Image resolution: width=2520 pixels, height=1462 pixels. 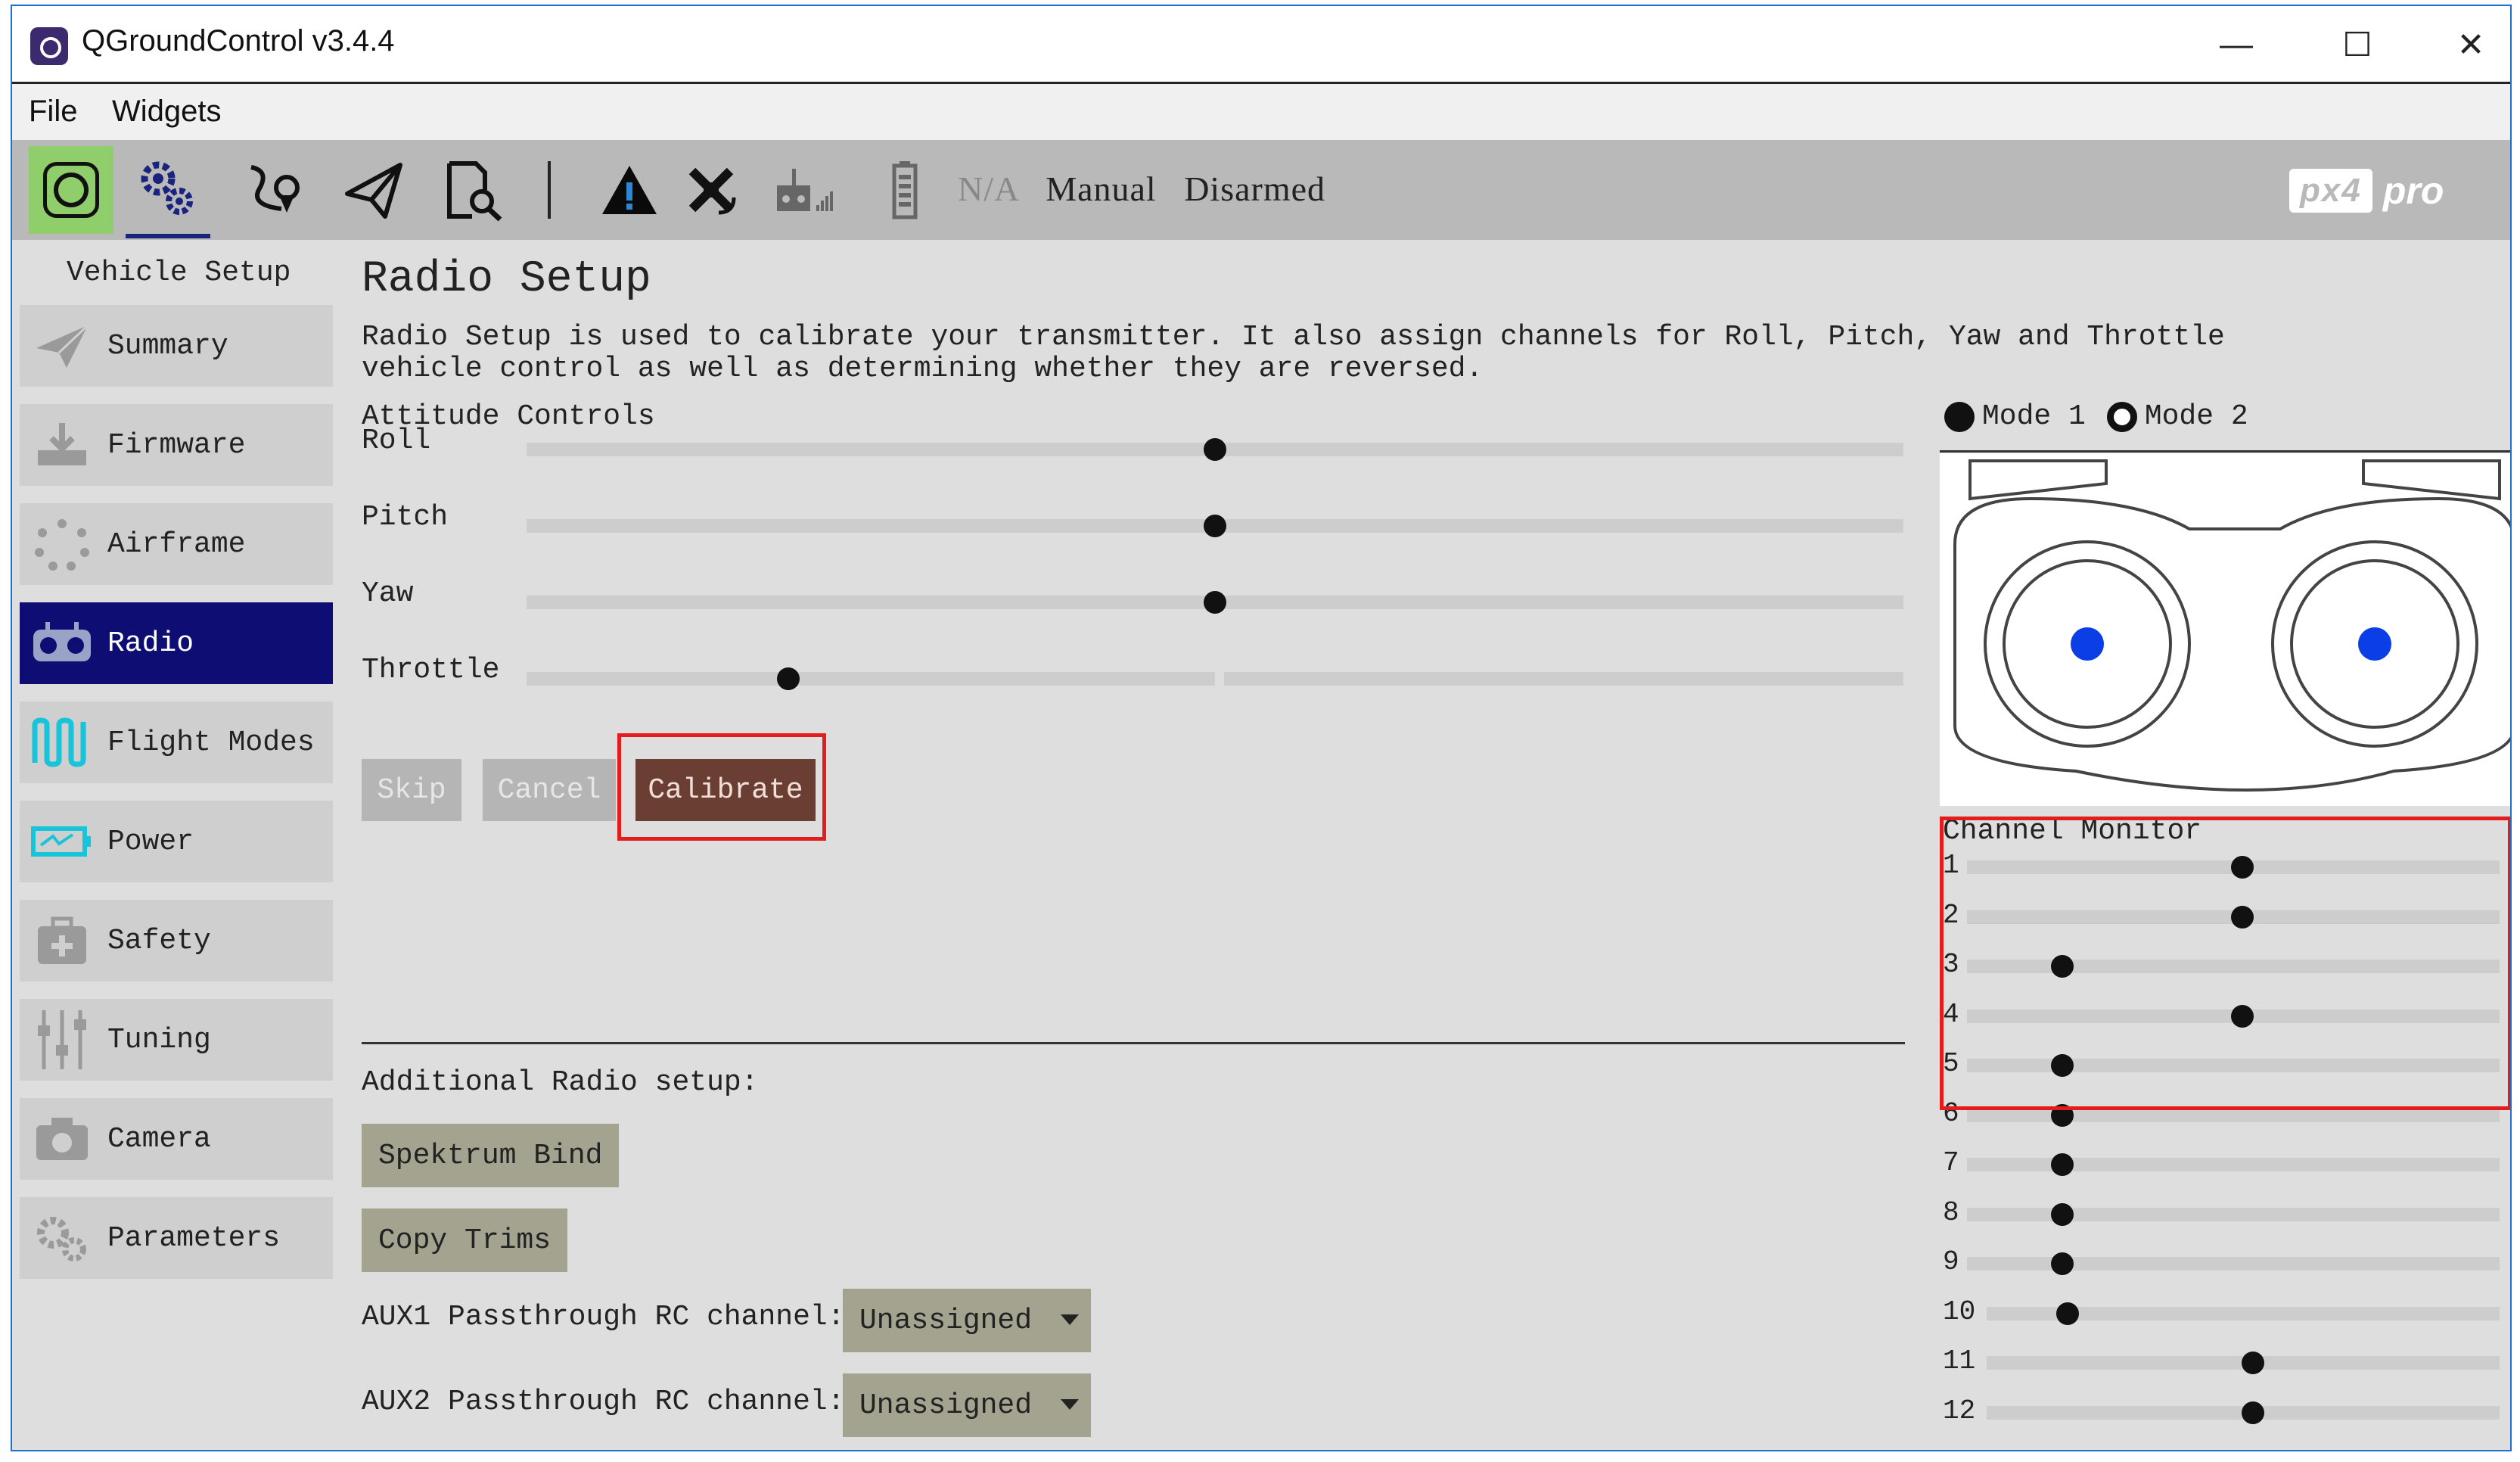 I want to click on sidebar-item-firmware: Firmware, so click(x=176, y=445).